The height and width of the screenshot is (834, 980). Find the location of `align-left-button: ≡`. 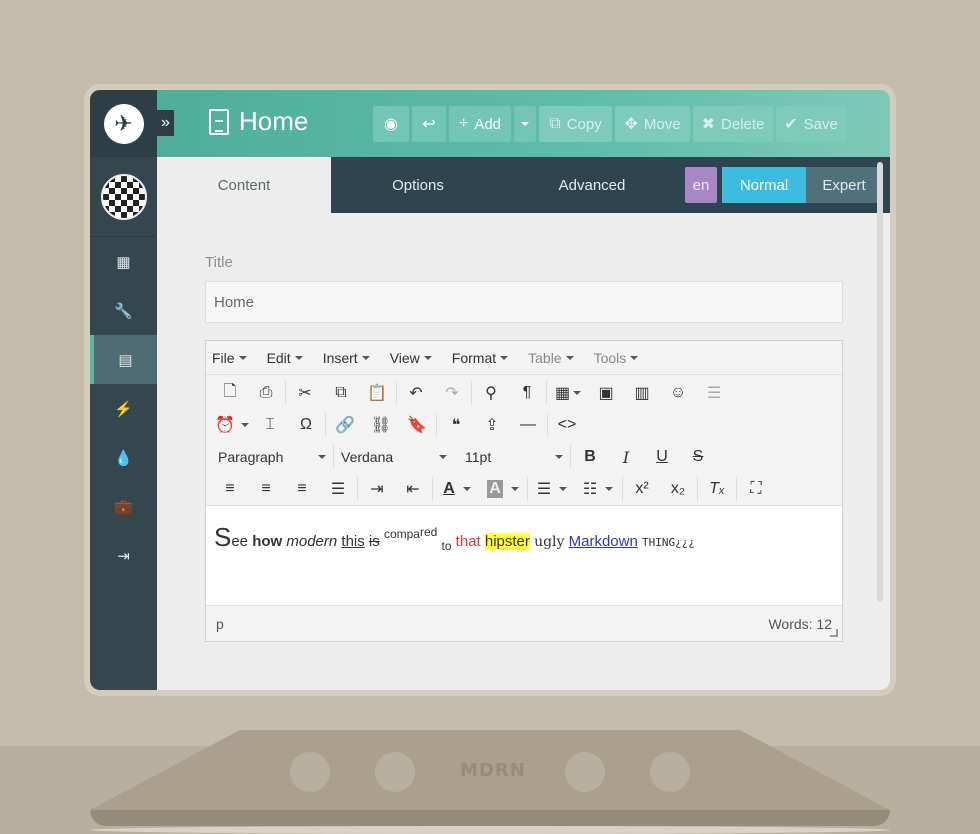

align-left-button: ≡ is located at coordinates (230, 489).